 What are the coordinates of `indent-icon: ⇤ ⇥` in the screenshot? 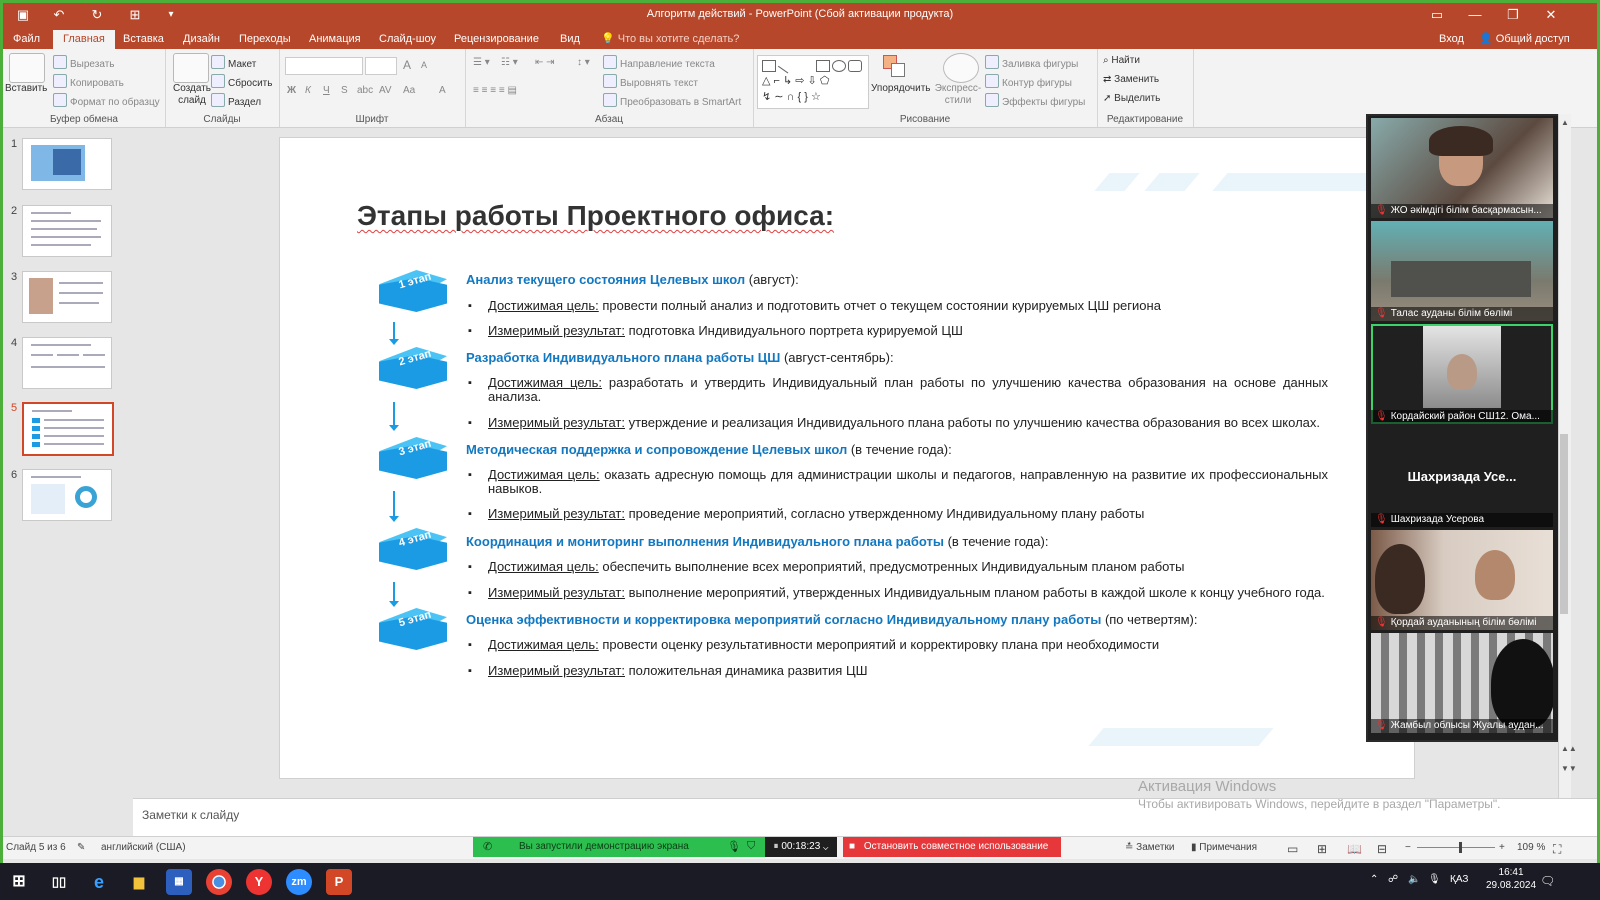 It's located at (545, 62).